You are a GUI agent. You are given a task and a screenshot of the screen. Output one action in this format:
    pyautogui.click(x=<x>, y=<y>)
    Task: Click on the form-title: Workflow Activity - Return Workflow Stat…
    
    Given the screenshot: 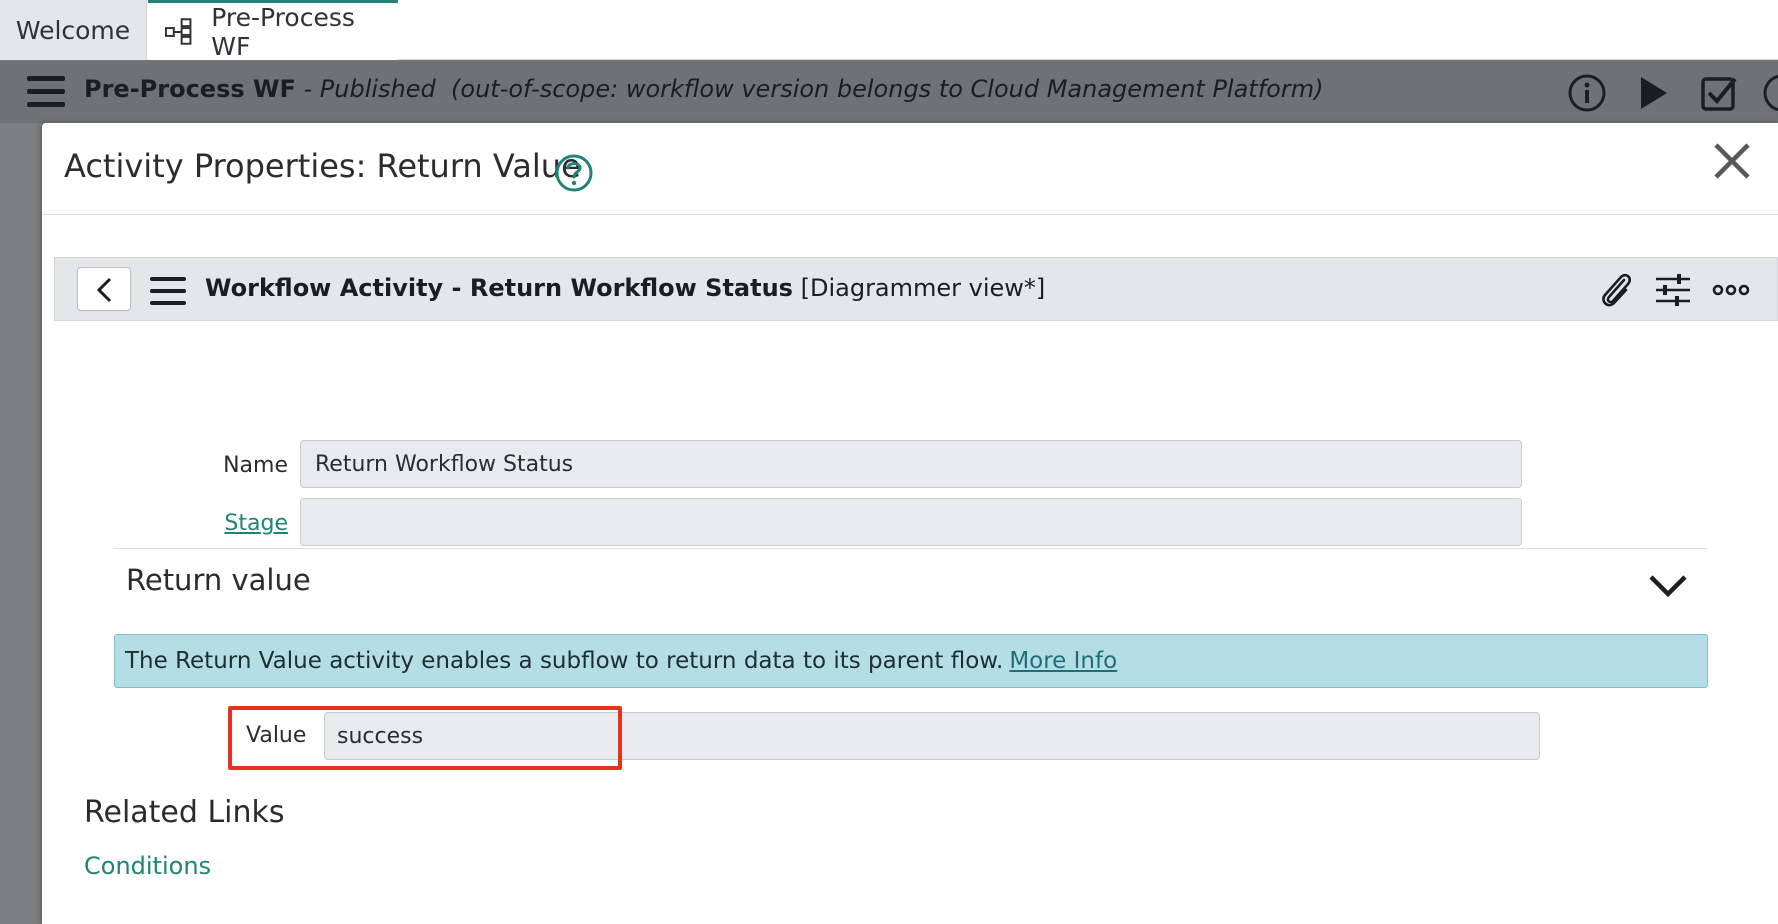 What is the action you would take?
    pyautogui.click(x=625, y=288)
    